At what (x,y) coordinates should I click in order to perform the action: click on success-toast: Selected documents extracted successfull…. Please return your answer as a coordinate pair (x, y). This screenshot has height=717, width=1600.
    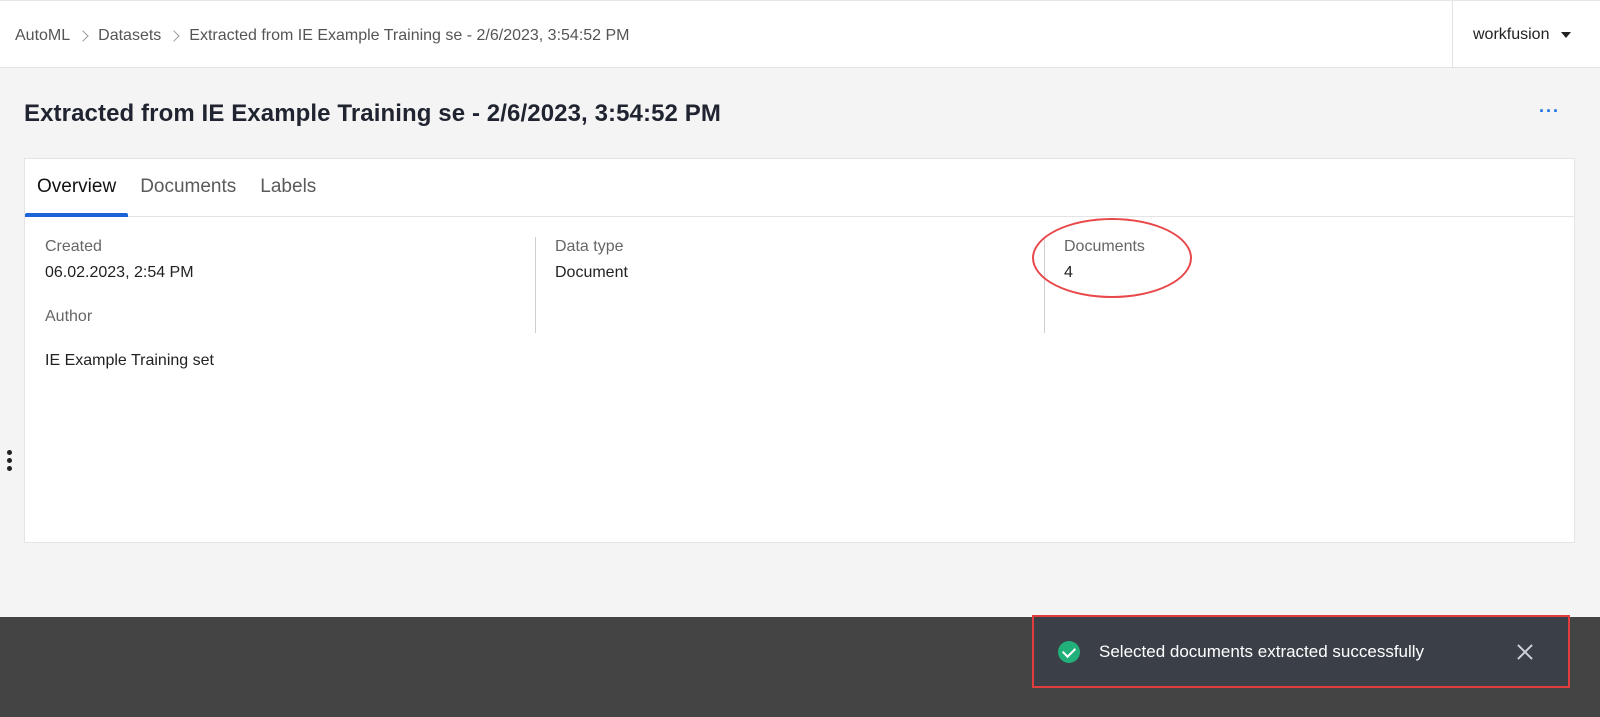
    Looking at the image, I should click on (1301, 651).